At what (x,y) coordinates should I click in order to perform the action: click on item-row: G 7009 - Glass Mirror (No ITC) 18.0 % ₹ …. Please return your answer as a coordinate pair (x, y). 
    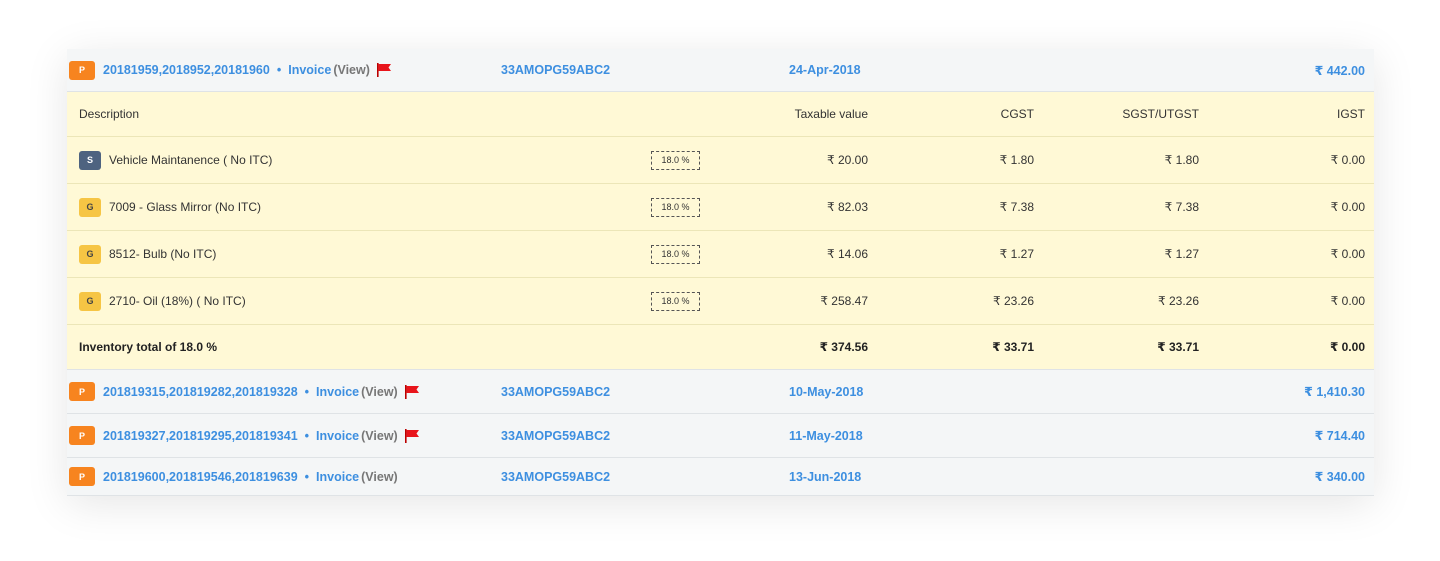
    Looking at the image, I should click on (720, 207).